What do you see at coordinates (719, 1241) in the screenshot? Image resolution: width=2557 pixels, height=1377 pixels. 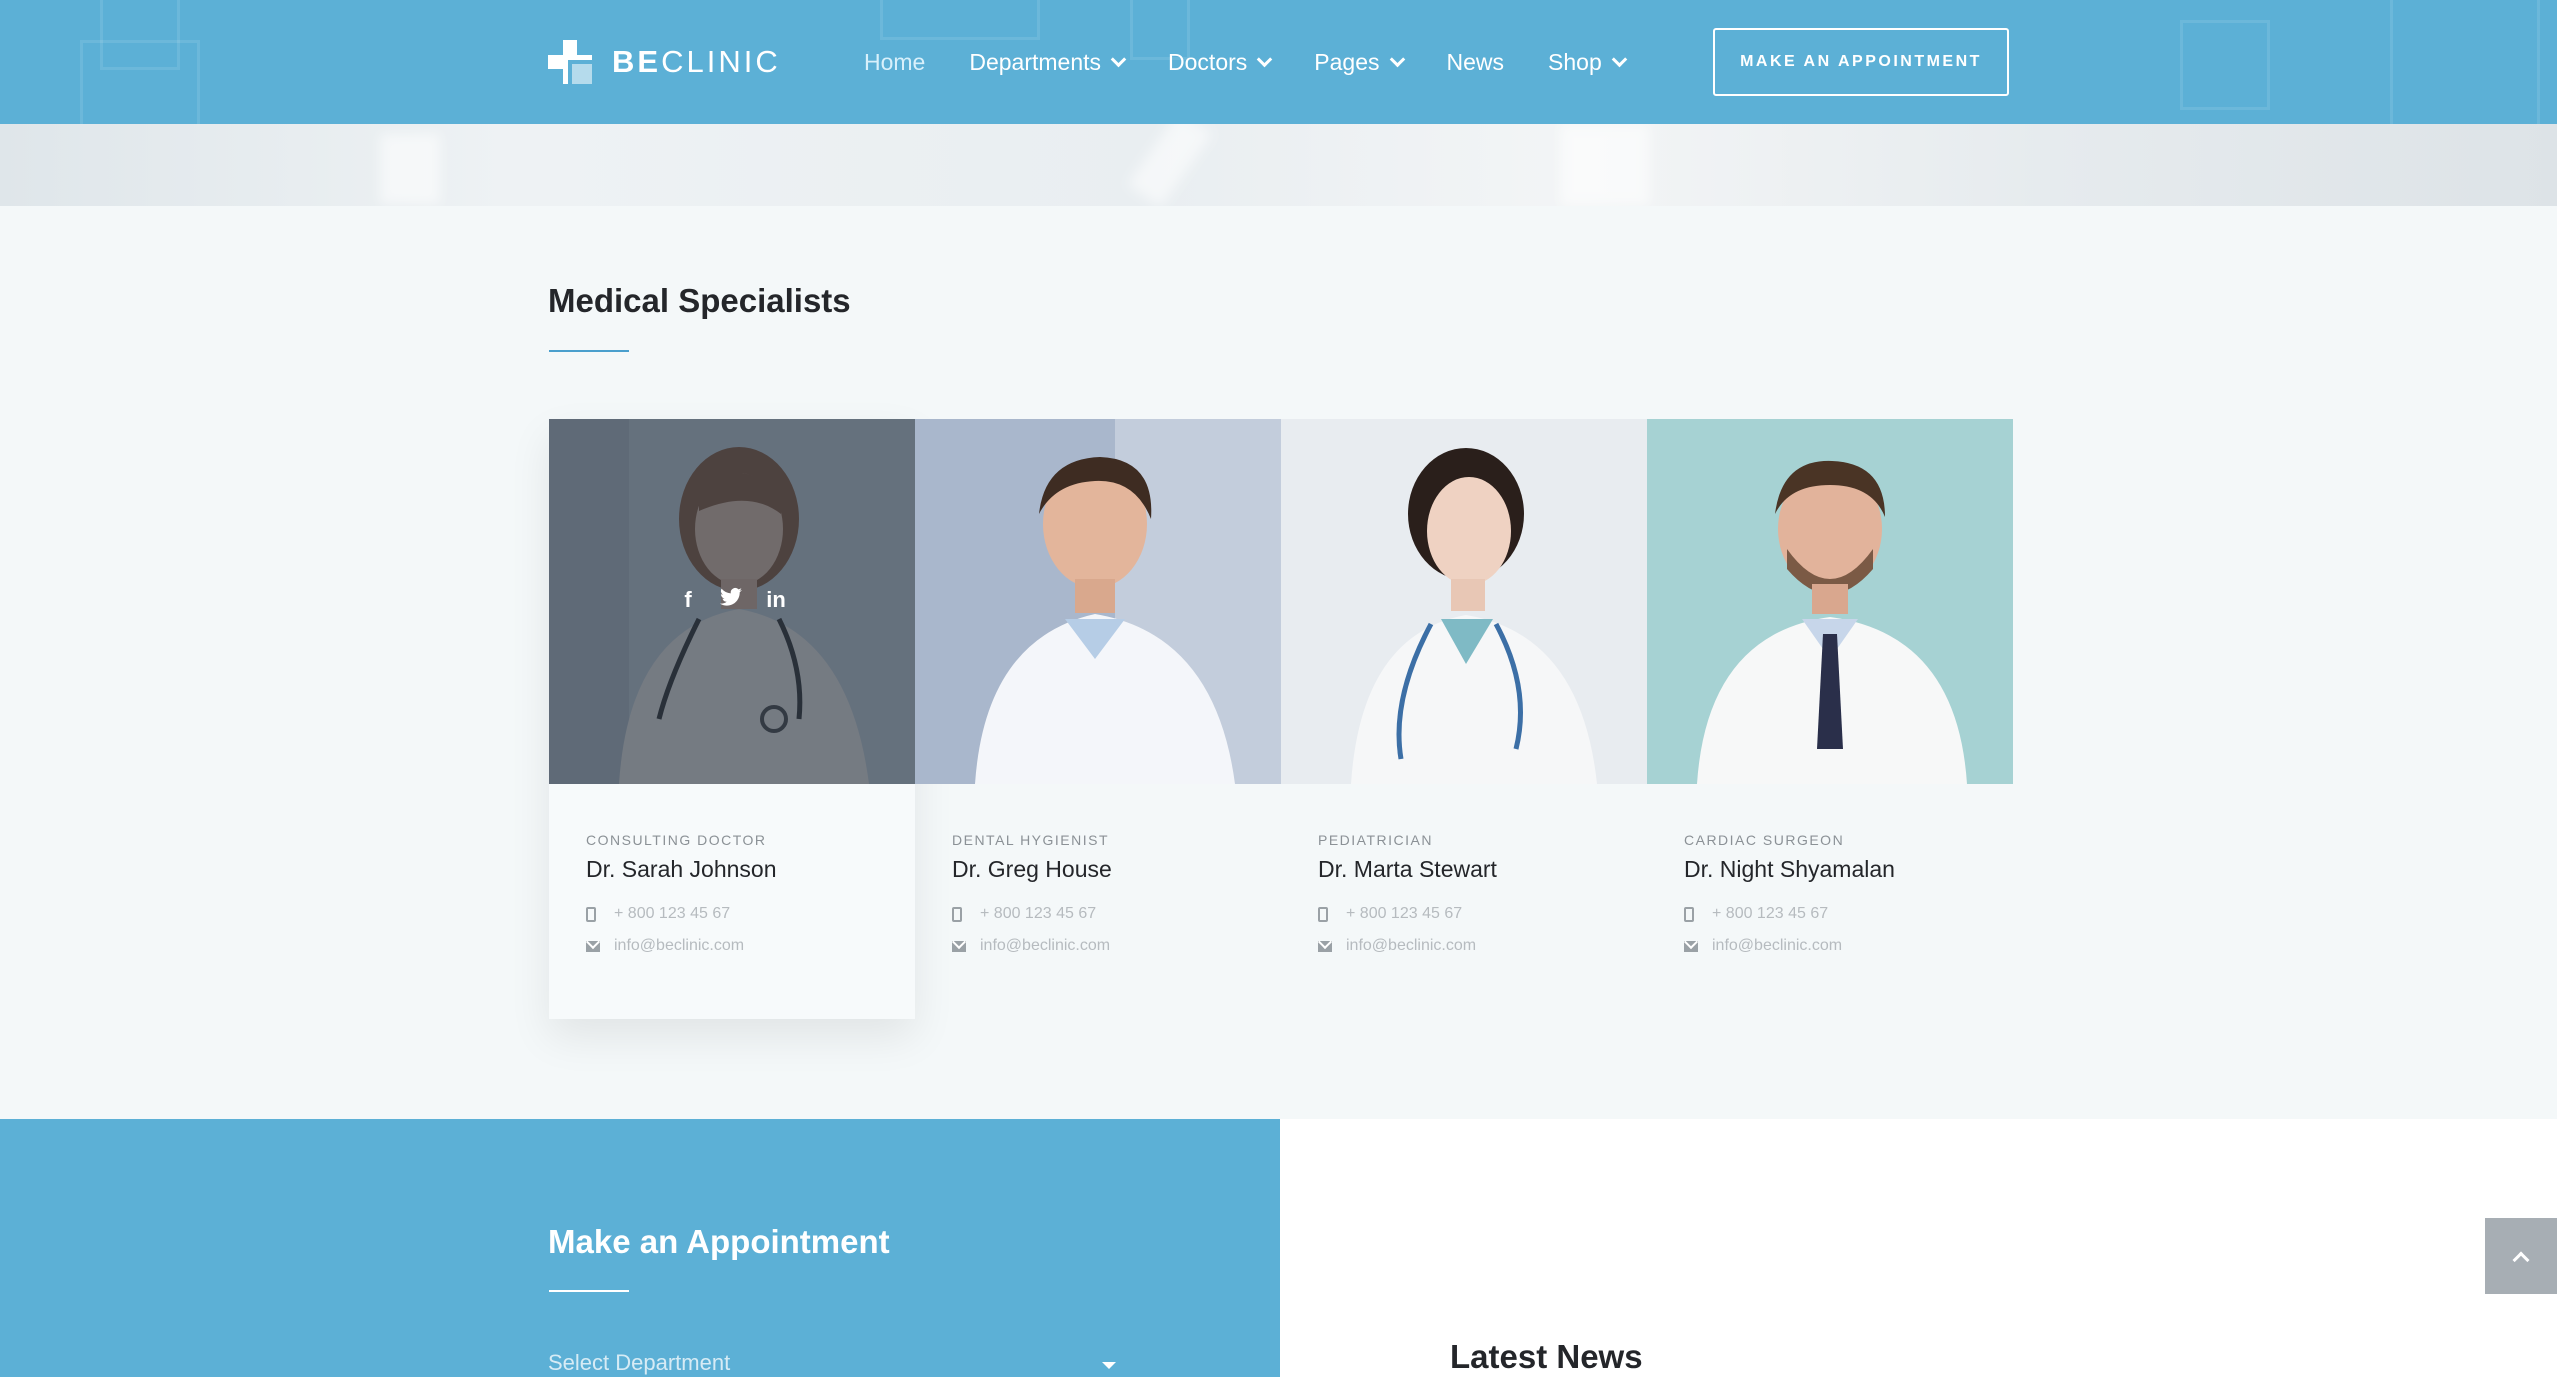 I see `appointment-title: Make an Appointment` at bounding box center [719, 1241].